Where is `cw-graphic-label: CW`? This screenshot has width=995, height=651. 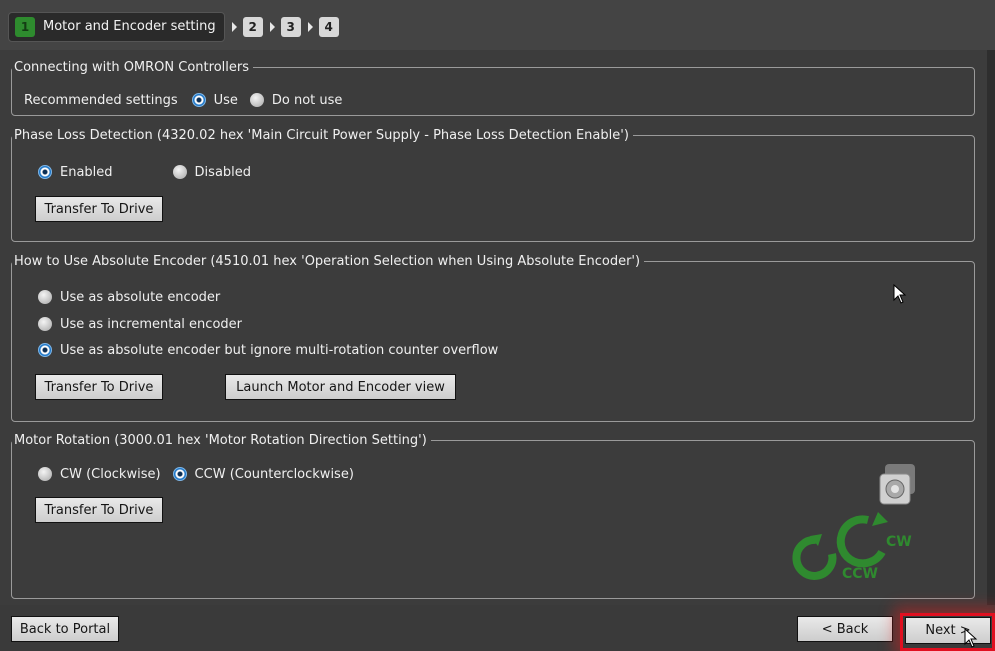 cw-graphic-label: CW is located at coordinates (899, 542).